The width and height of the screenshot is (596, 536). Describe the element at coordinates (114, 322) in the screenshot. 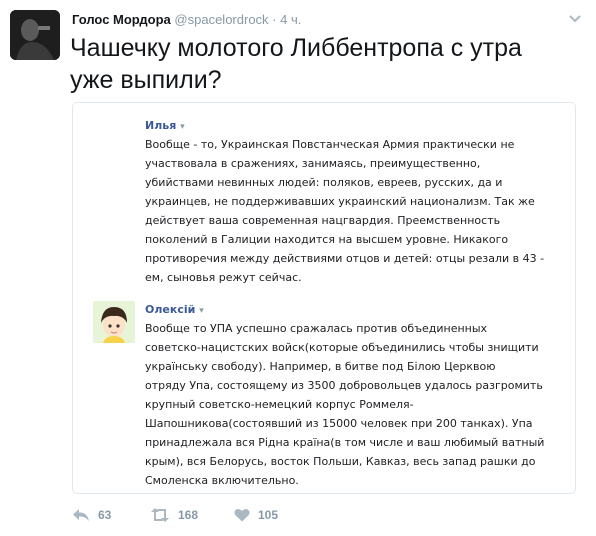

I see `commenter-avatar` at that location.